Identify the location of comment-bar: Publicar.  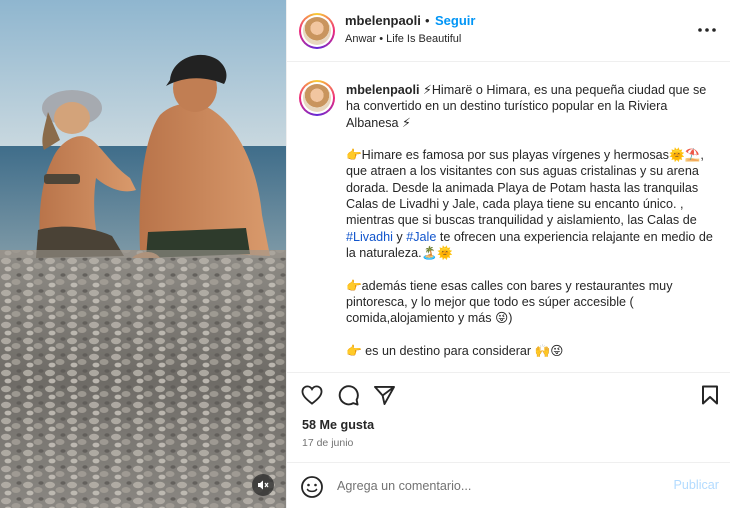
(508, 485).